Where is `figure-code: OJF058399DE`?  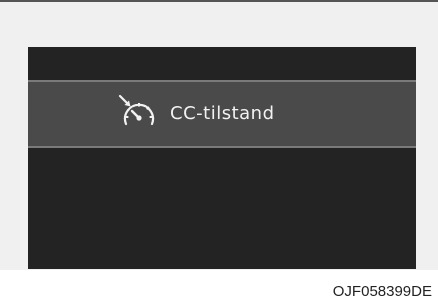 figure-code: OJF058399DE is located at coordinates (382, 291).